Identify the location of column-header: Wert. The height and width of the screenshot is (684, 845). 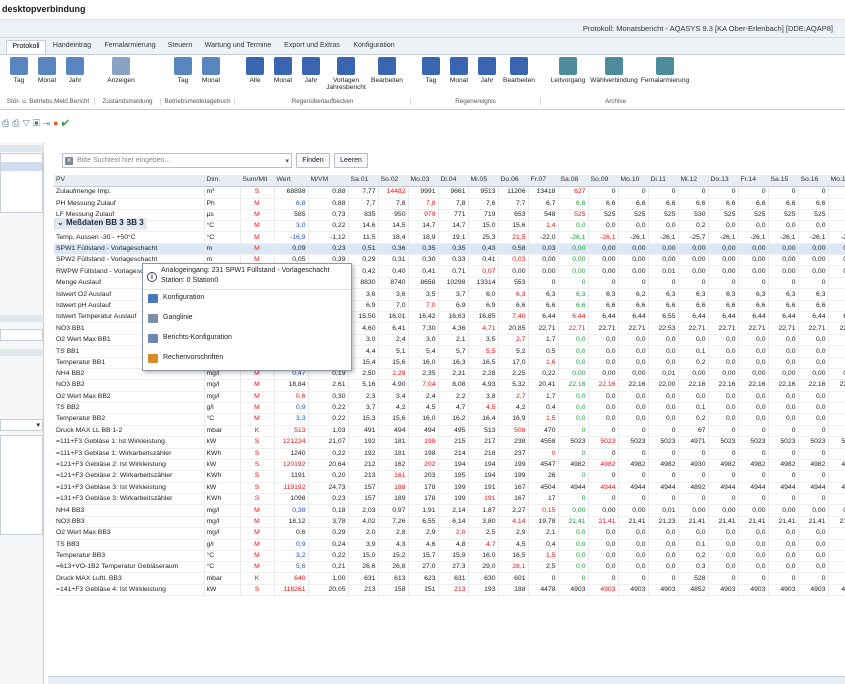
(291, 181).